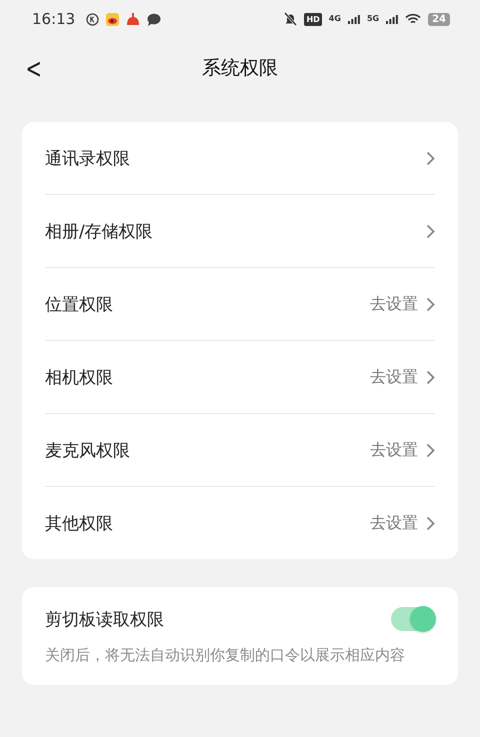  I want to click on permission-label: 相册/存储权限, so click(99, 231).